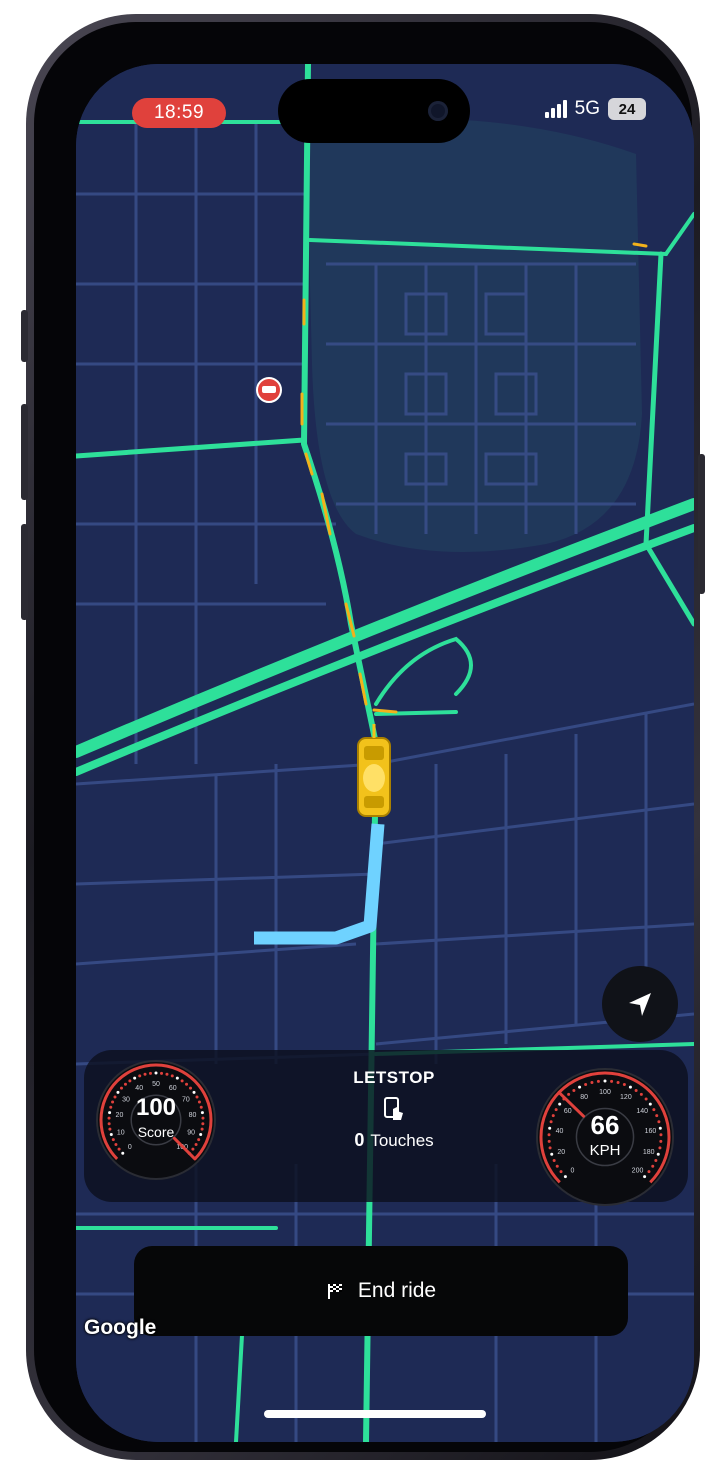 The image size is (720, 1476). I want to click on score-tick-label: 50, so click(156, 1084).